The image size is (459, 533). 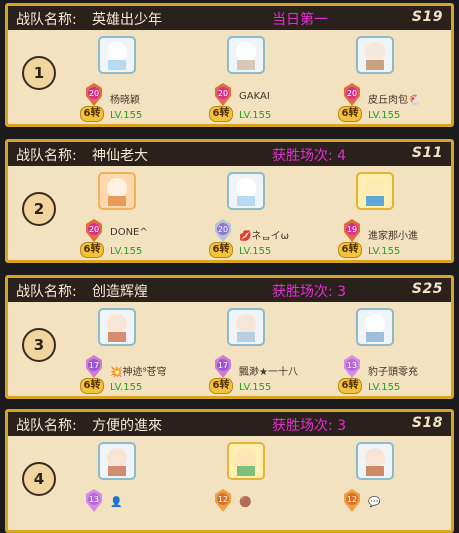 What do you see at coordinates (39, 73) in the screenshot?
I see `rank-badge: 1` at bounding box center [39, 73].